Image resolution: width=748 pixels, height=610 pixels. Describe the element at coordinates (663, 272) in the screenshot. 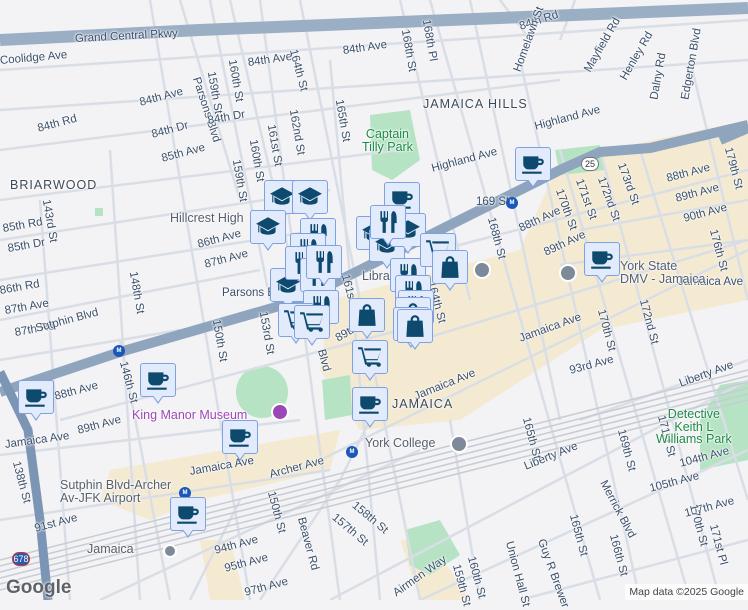

I see `poi-label: York State DMV - Jamaica` at that location.